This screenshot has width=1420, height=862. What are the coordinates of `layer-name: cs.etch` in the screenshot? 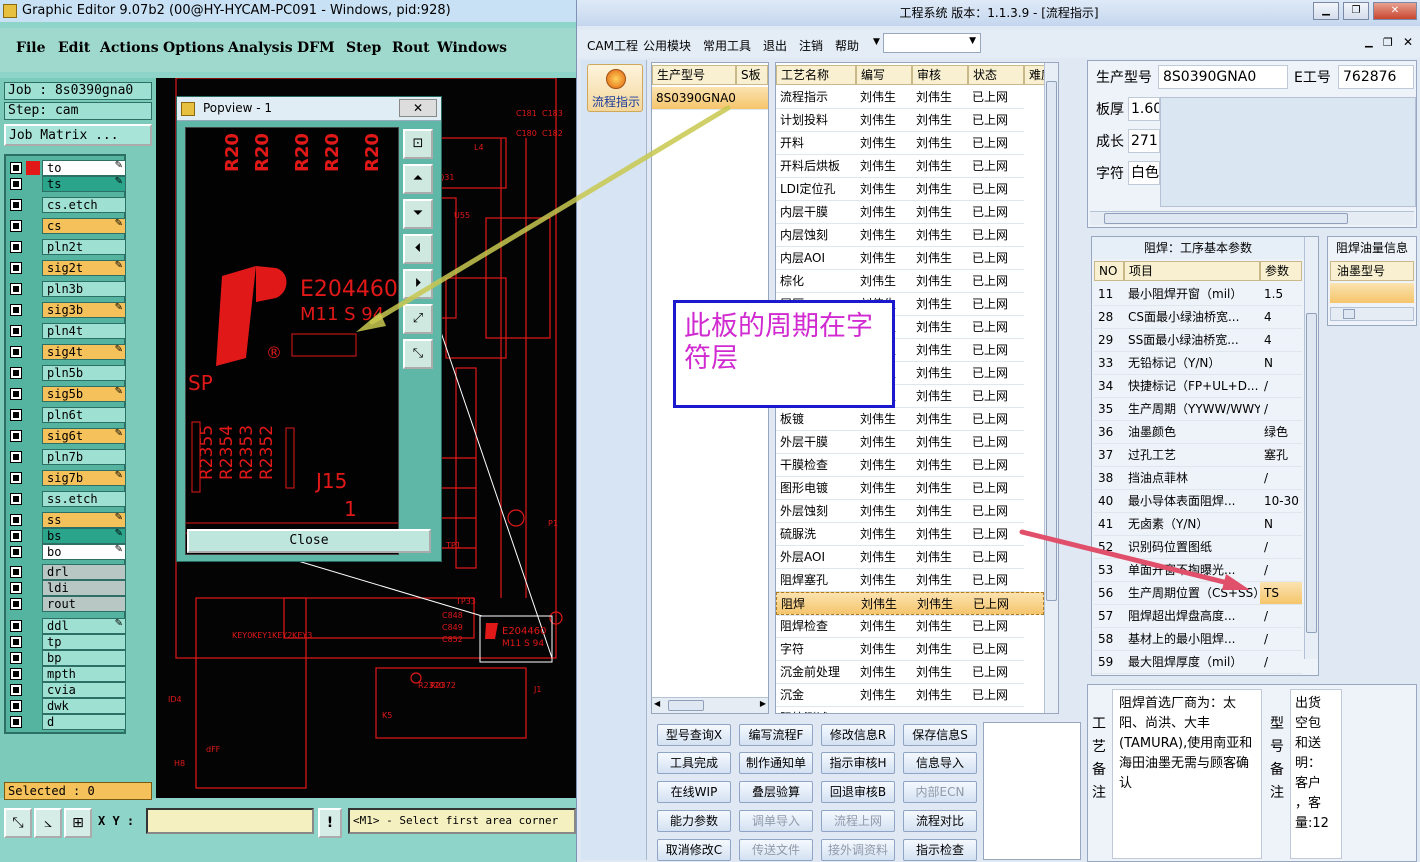 It's located at (84, 205).